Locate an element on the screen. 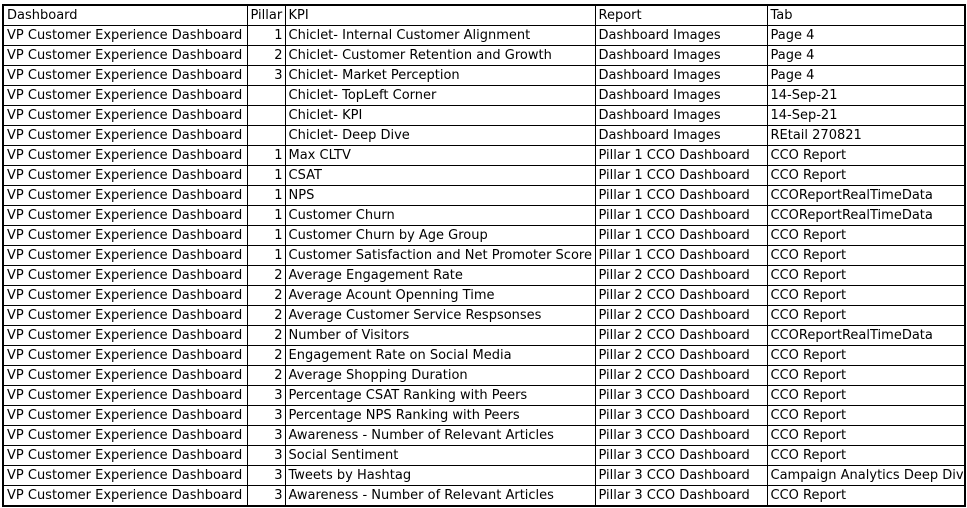 This screenshot has height=508, width=967. cell-kpi: Chiclet- Customer Retention and Growth is located at coordinates (440, 55).